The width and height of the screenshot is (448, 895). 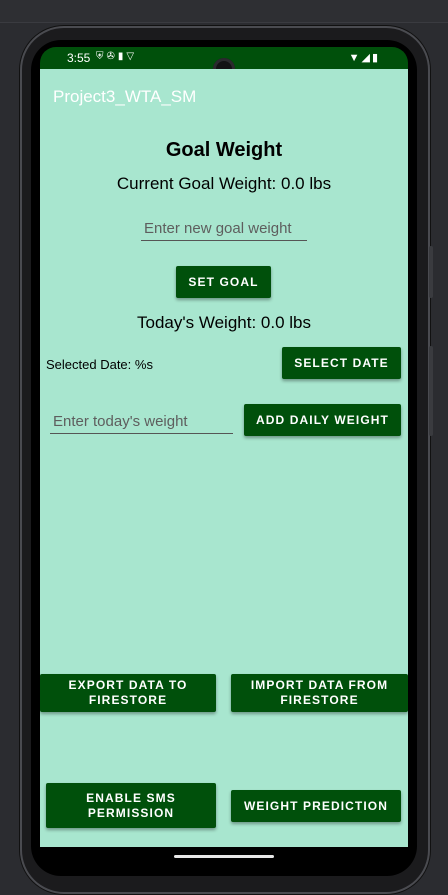 I want to click on todays-weight-label: Today's Weight: 0.0 lbs, so click(x=224, y=322).